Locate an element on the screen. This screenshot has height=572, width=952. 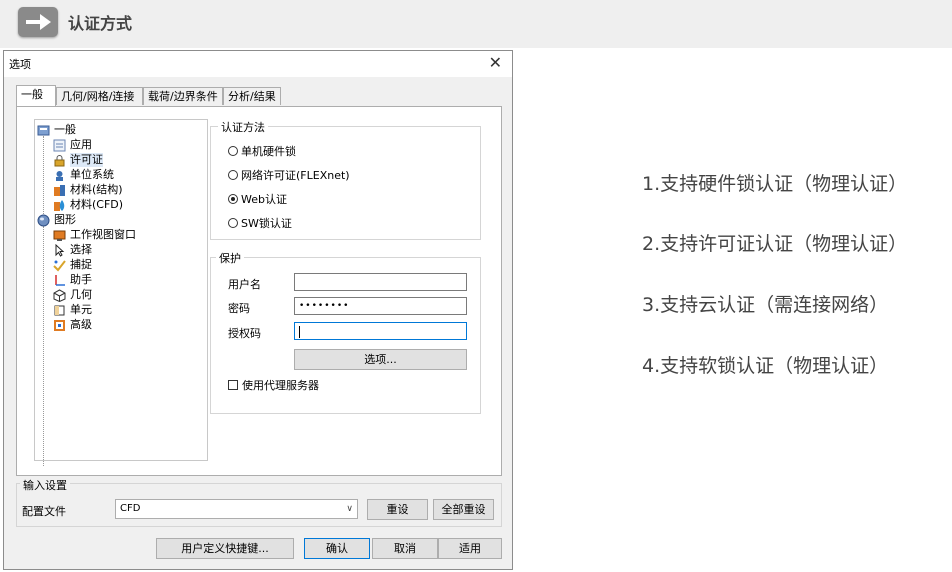
feature-cloud: 3.支持云认证（需连接网络） is located at coordinates (765, 305).